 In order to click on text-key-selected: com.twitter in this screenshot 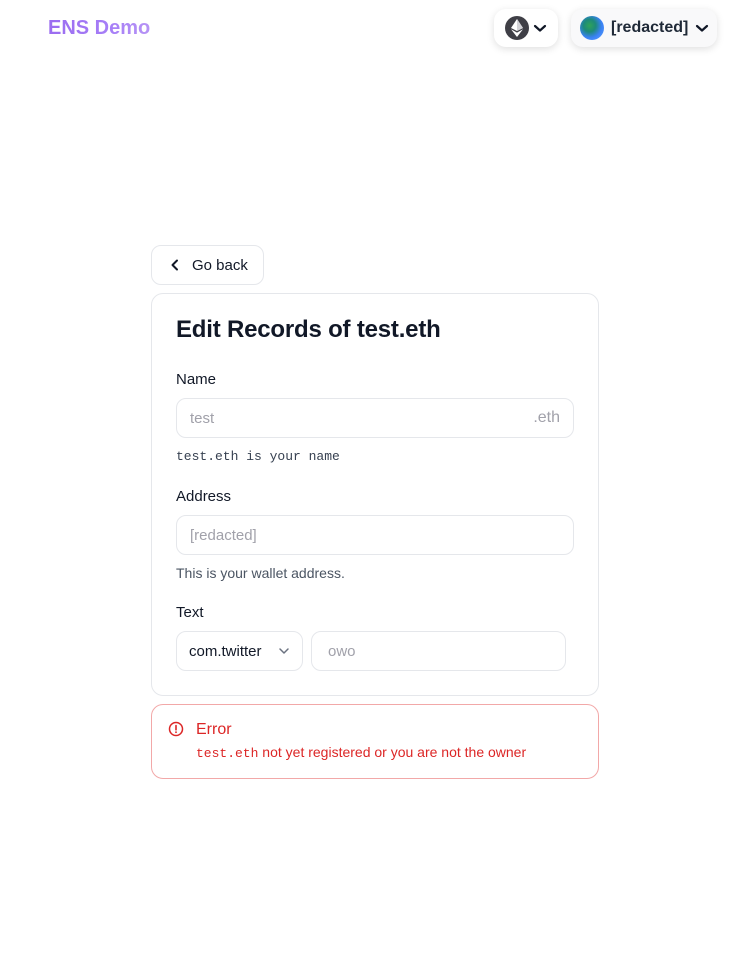, I will do `click(225, 651)`.